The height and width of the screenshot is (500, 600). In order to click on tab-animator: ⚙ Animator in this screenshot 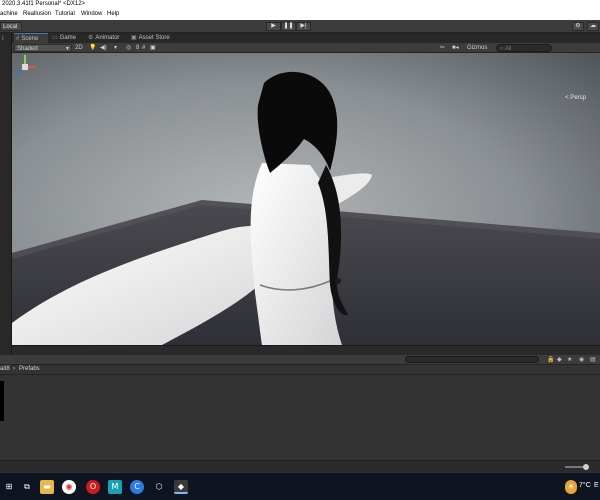, I will do `click(107, 38)`.